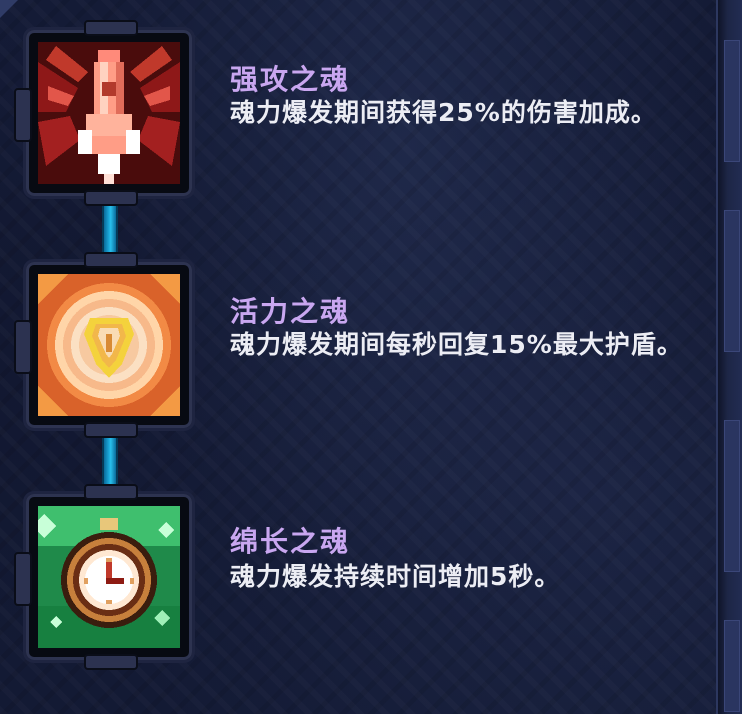  What do you see at coordinates (109, 345) in the screenshot?
I see `orange-shield-icon` at bounding box center [109, 345].